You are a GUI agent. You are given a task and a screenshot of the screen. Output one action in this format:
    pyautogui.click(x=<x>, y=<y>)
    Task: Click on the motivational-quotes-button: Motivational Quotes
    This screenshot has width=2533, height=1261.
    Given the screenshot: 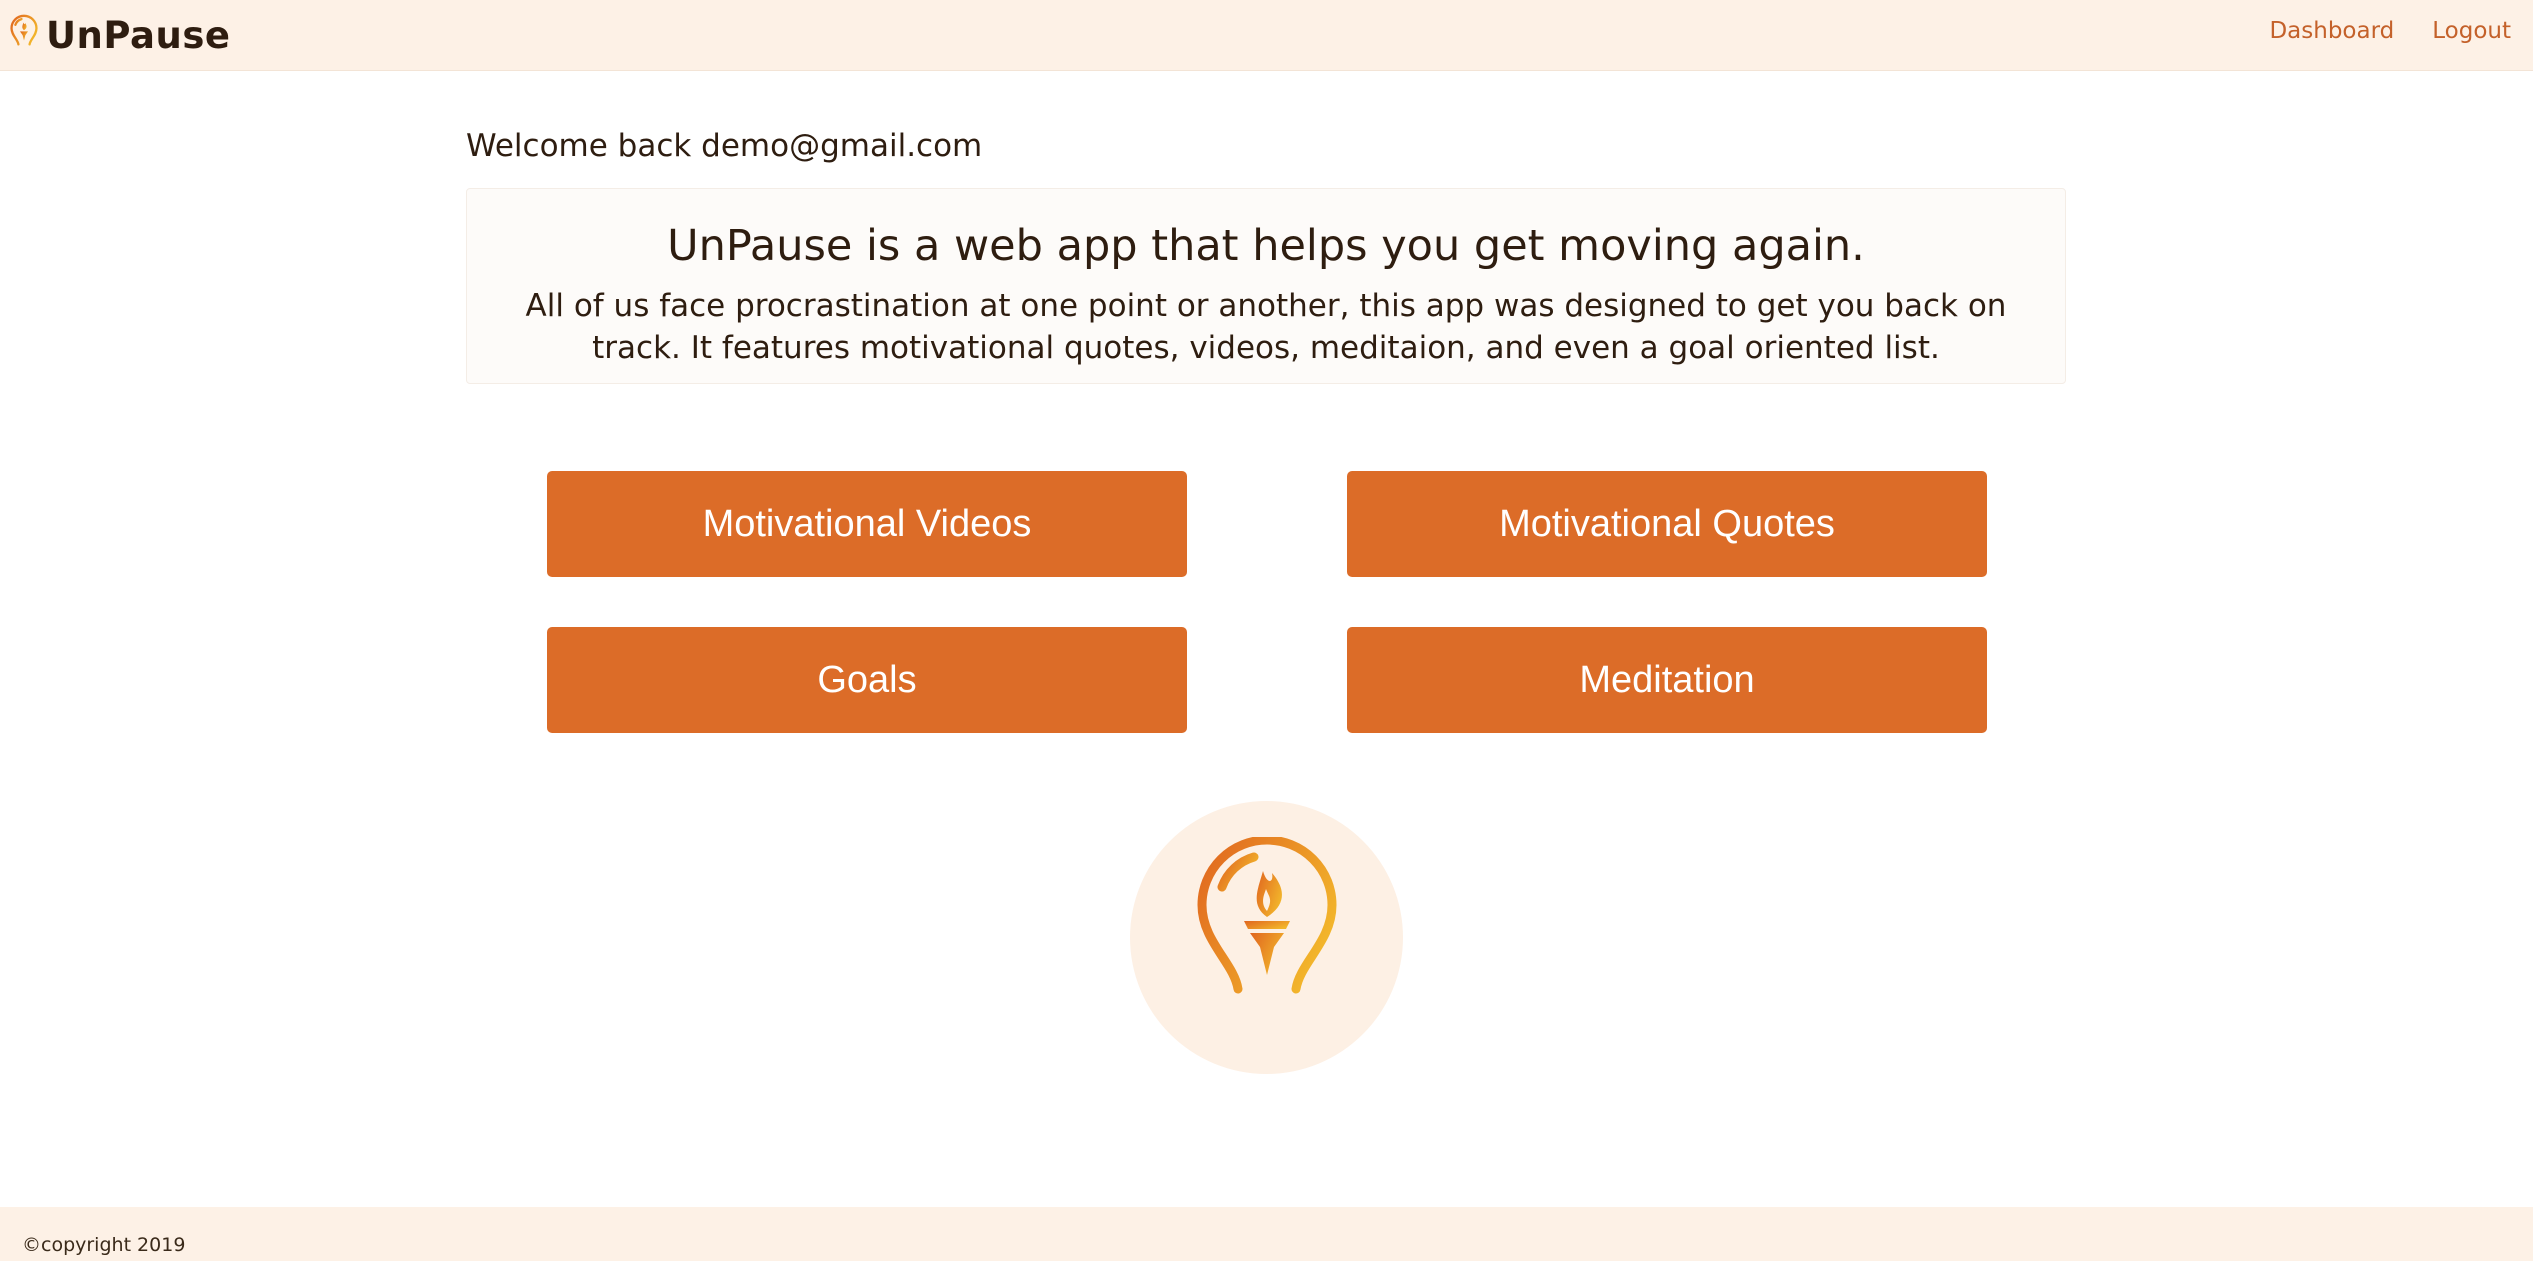 What is the action you would take?
    pyautogui.click(x=1667, y=524)
    